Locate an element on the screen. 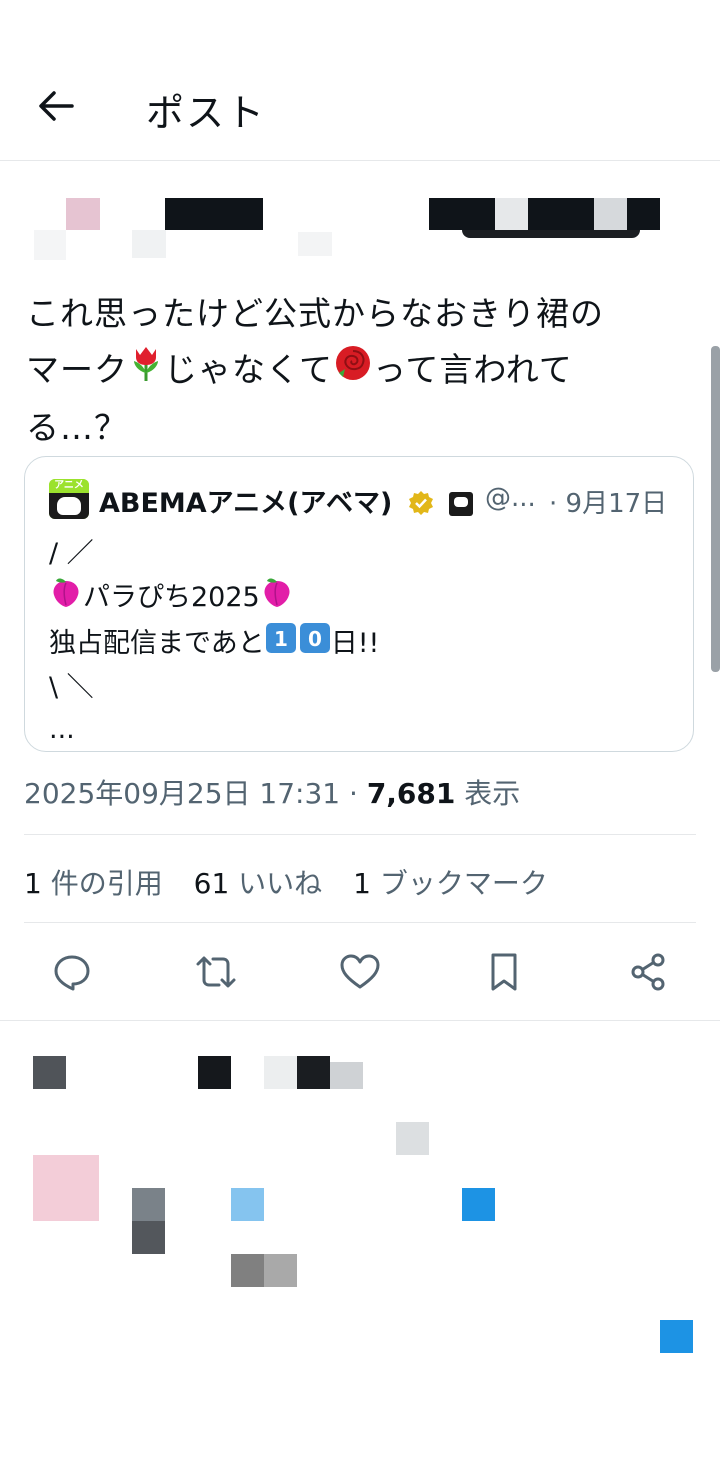 This screenshot has height=1480, width=720. quoted-text-line: 独占配信まであと 1 0 日!! is located at coordinates (214, 644).